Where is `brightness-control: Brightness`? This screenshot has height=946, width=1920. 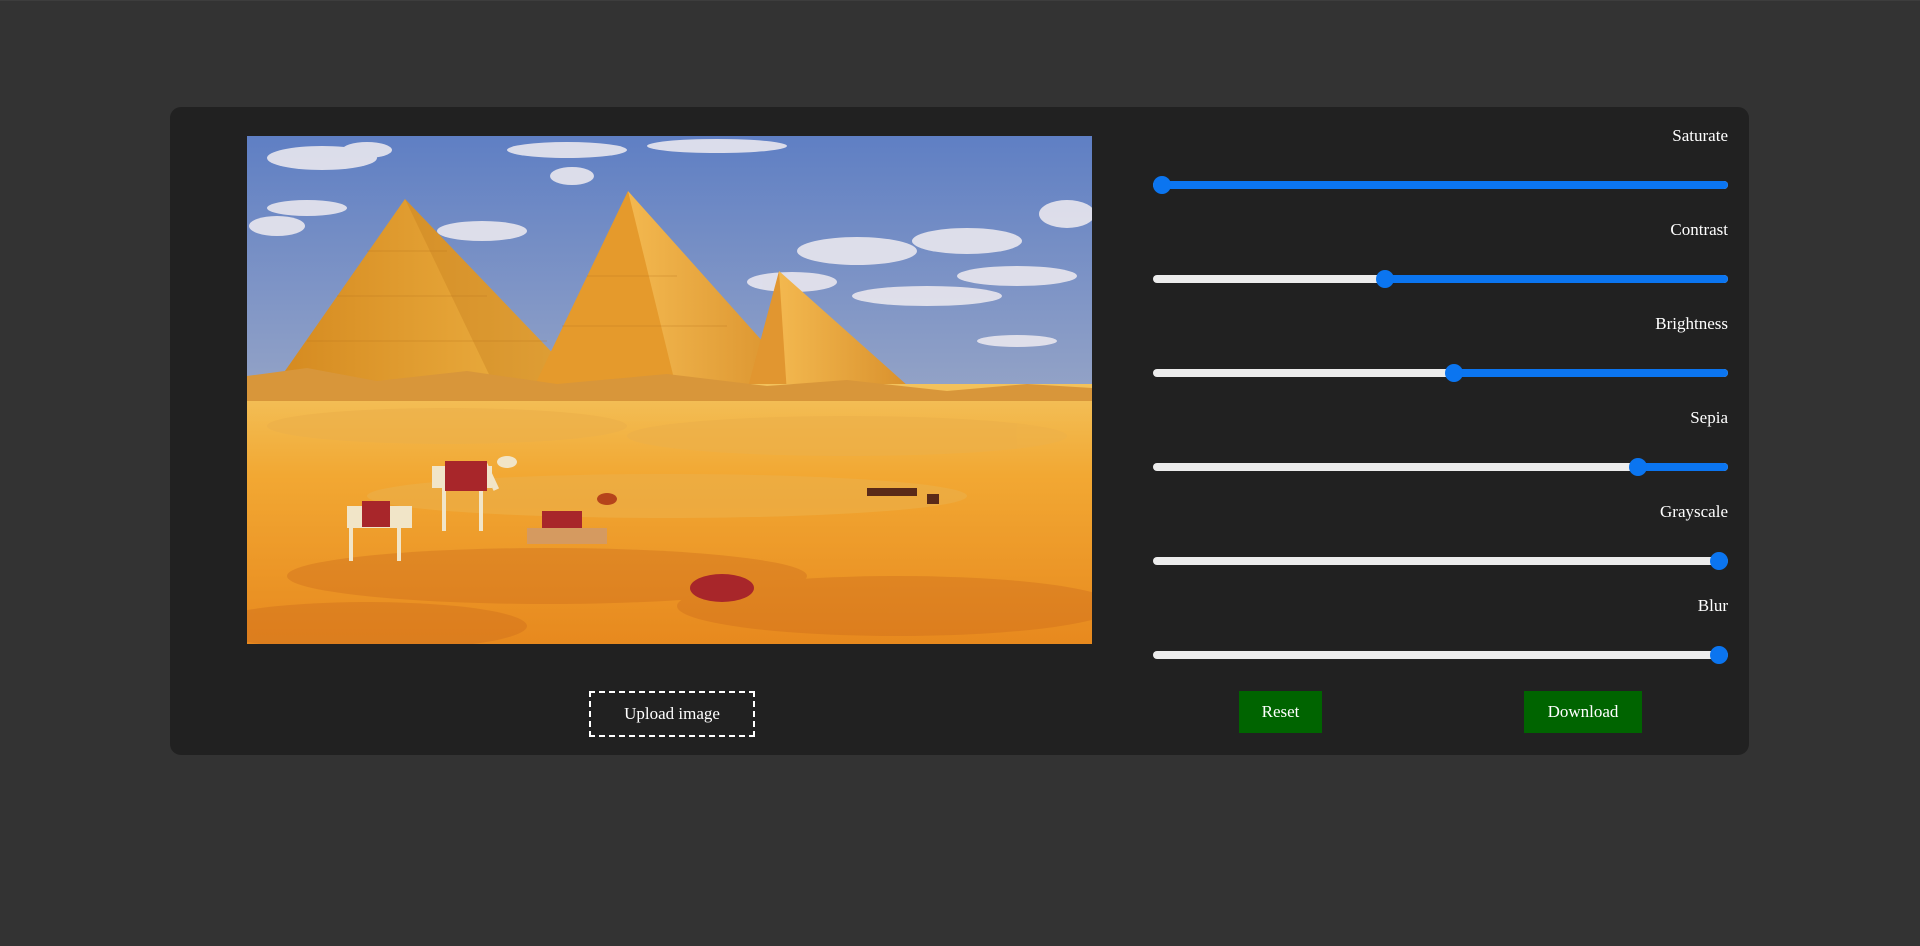 brightness-control: Brightness is located at coordinates (1440, 360).